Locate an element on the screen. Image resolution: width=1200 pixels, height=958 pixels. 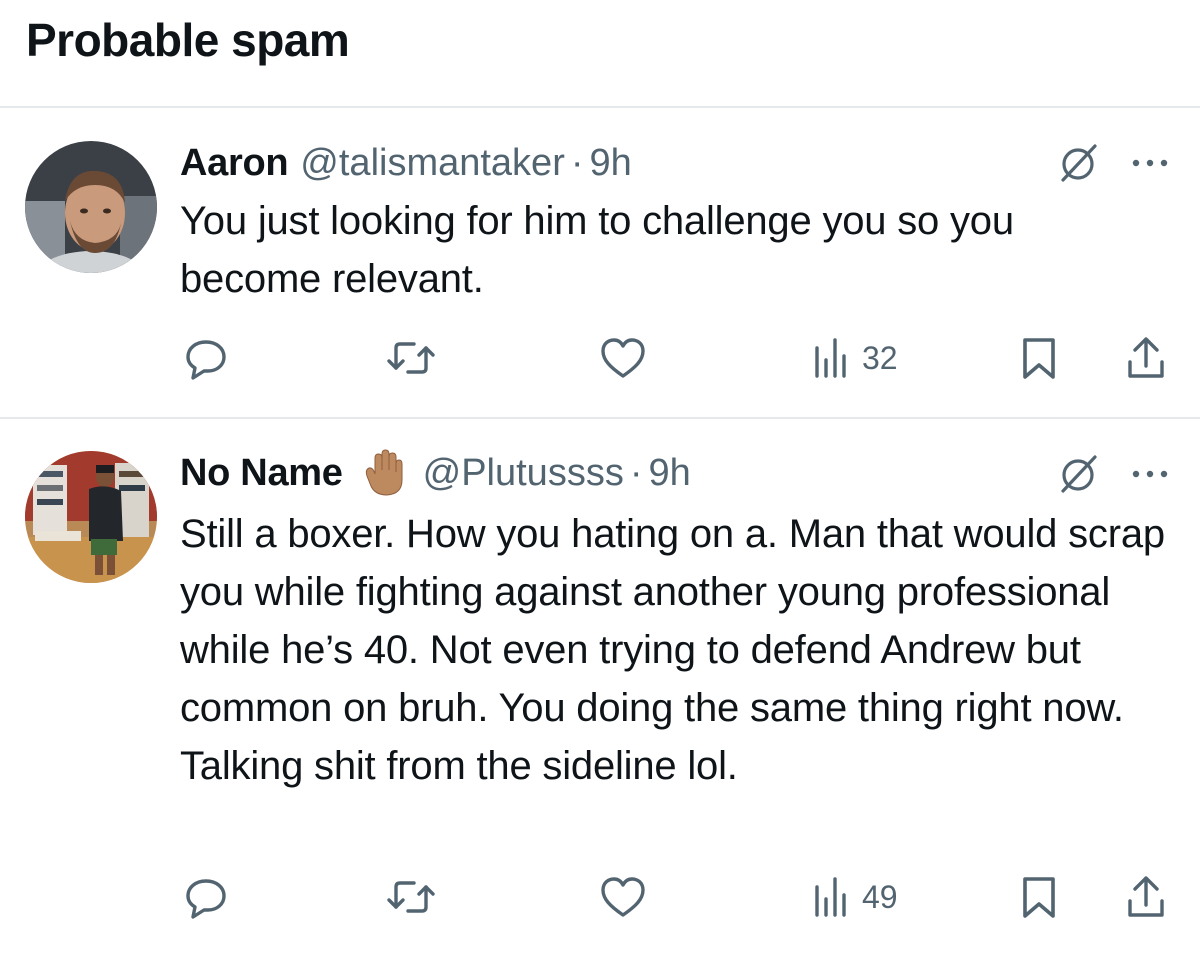
tweet-header: Aaron @talismantaker · 9h is located at coordinates (406, 163).